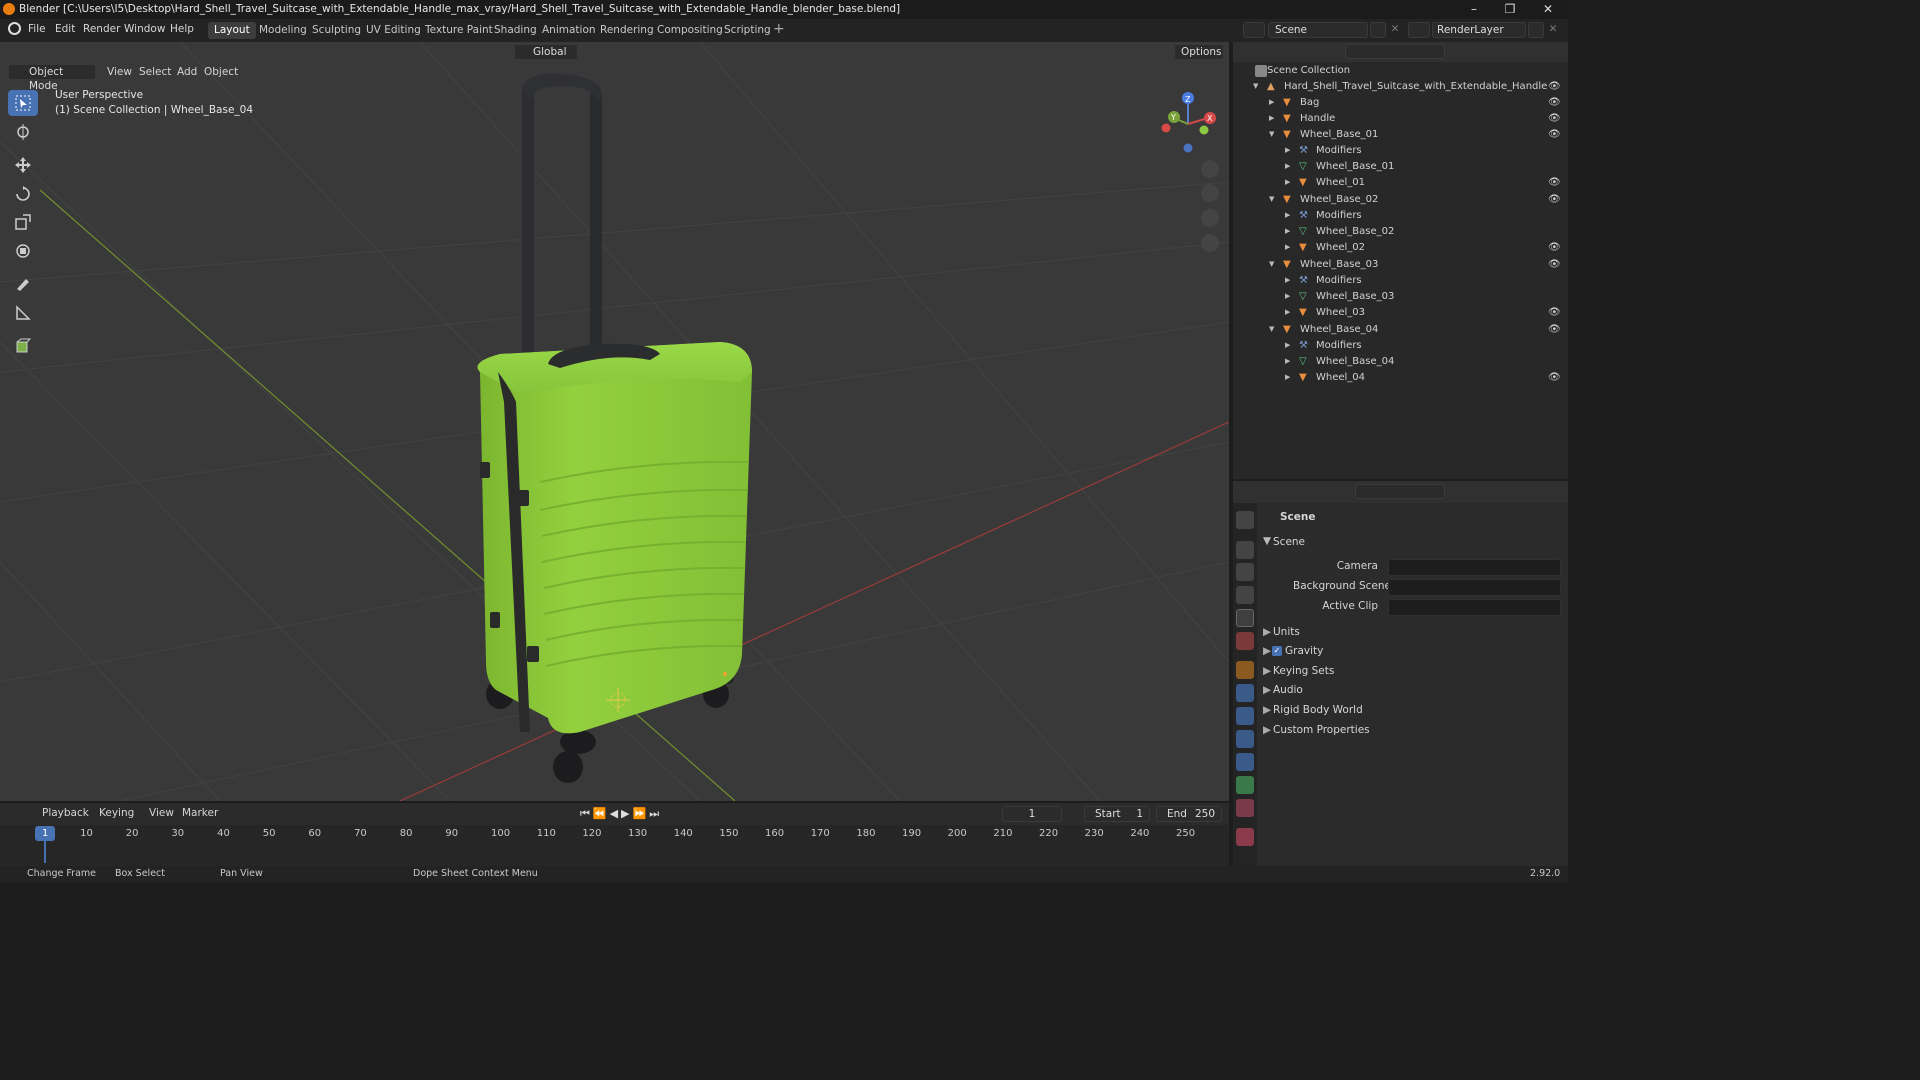  Describe the element at coordinates (1245, 520) in the screenshot. I see `tool-tab-icon` at that location.